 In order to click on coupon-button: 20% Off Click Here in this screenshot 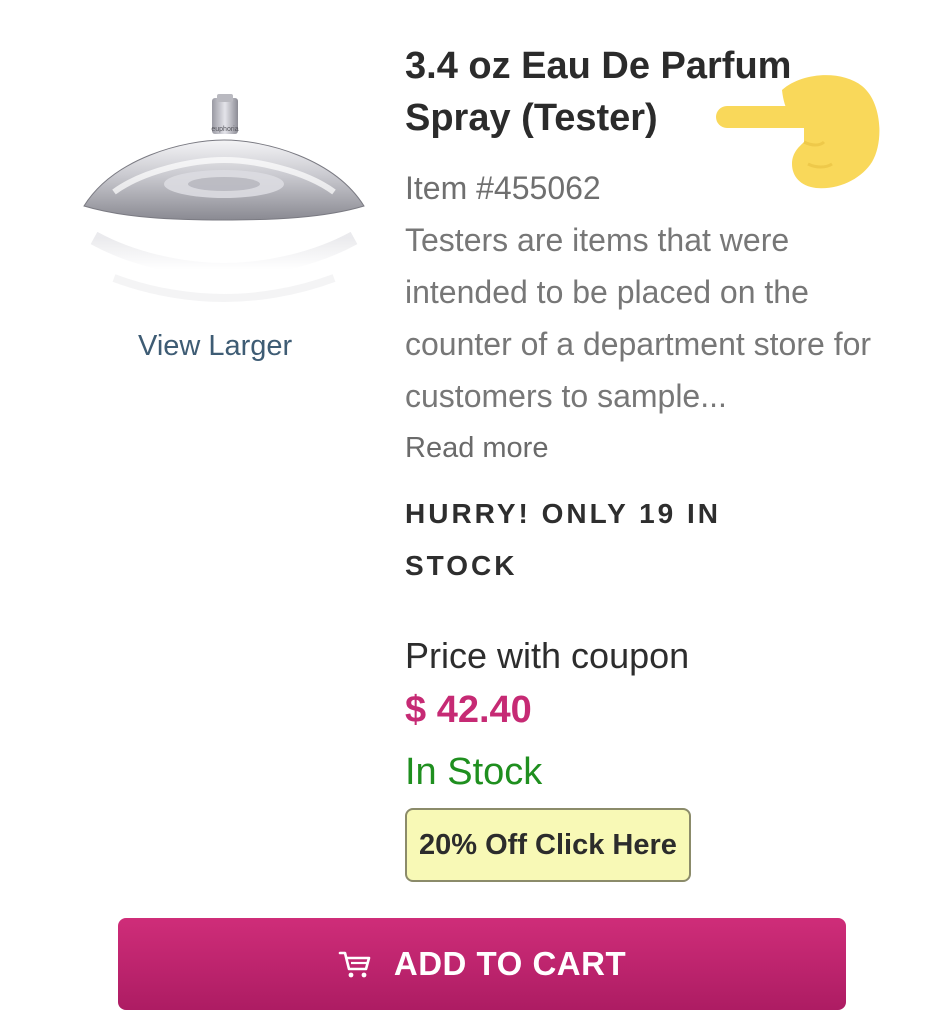, I will do `click(548, 845)`.